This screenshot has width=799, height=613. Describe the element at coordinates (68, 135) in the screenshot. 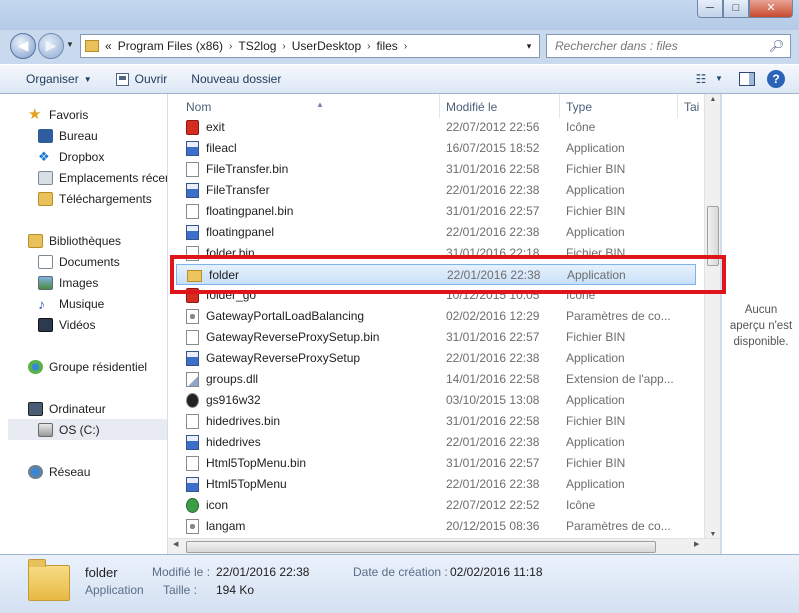

I see `nav-bureau: Bureau` at that location.